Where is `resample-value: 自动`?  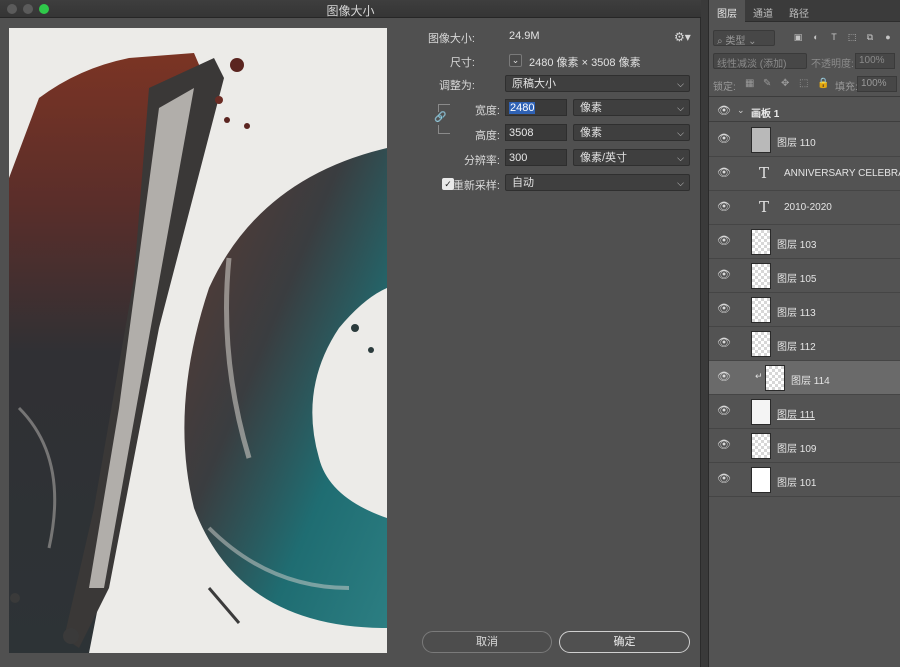 resample-value: 自动 is located at coordinates (523, 183).